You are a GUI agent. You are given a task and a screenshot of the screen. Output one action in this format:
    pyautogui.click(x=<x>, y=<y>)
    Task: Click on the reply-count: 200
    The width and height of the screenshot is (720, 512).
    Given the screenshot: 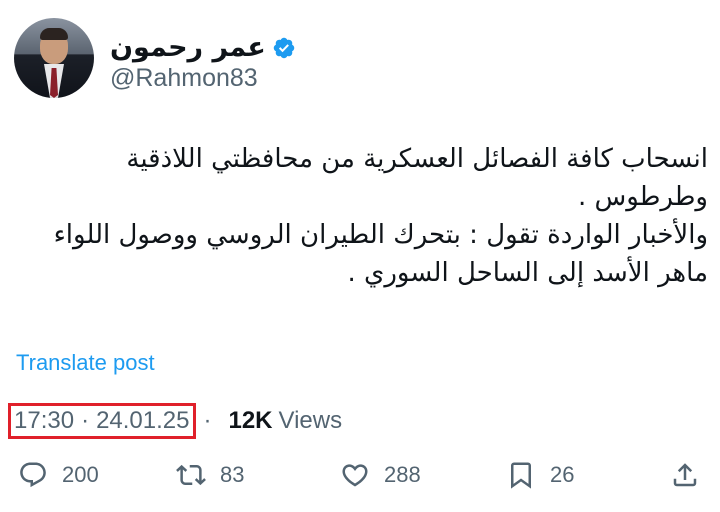 What is the action you would take?
    pyautogui.click(x=80, y=474)
    